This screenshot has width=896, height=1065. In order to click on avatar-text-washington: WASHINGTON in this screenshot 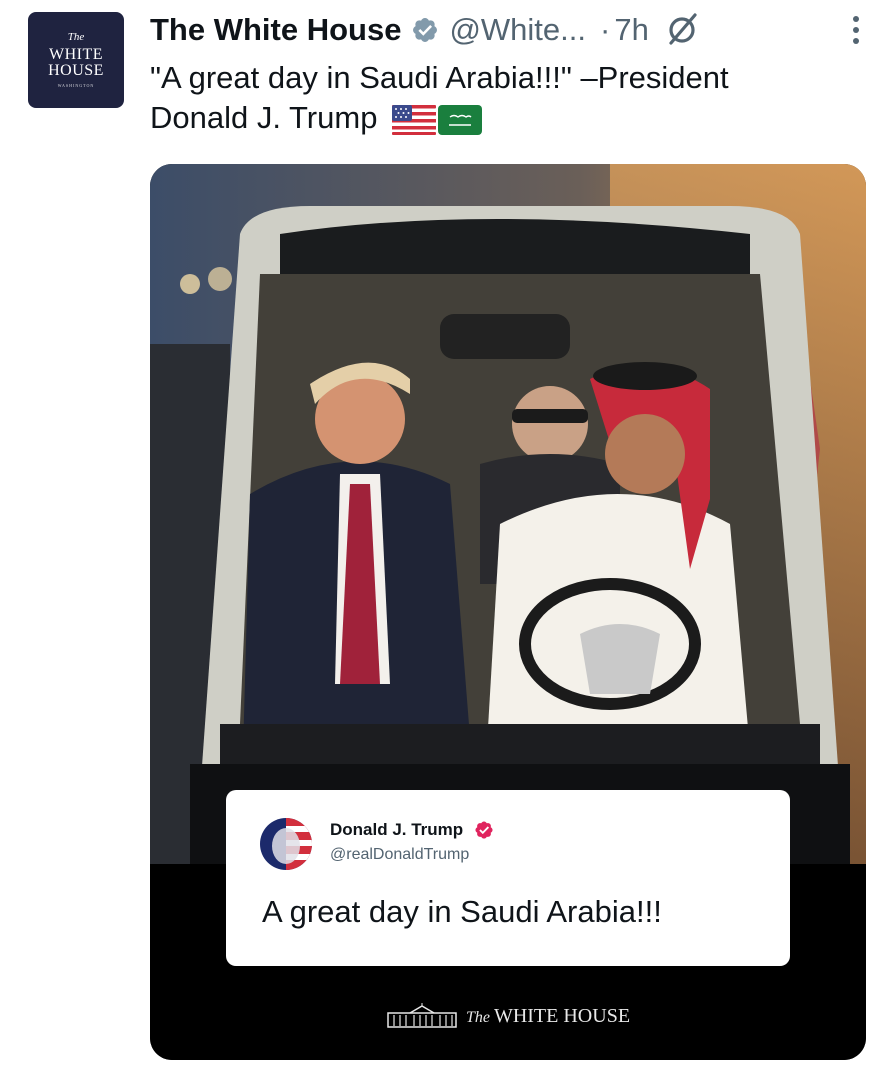, I will do `click(76, 85)`.